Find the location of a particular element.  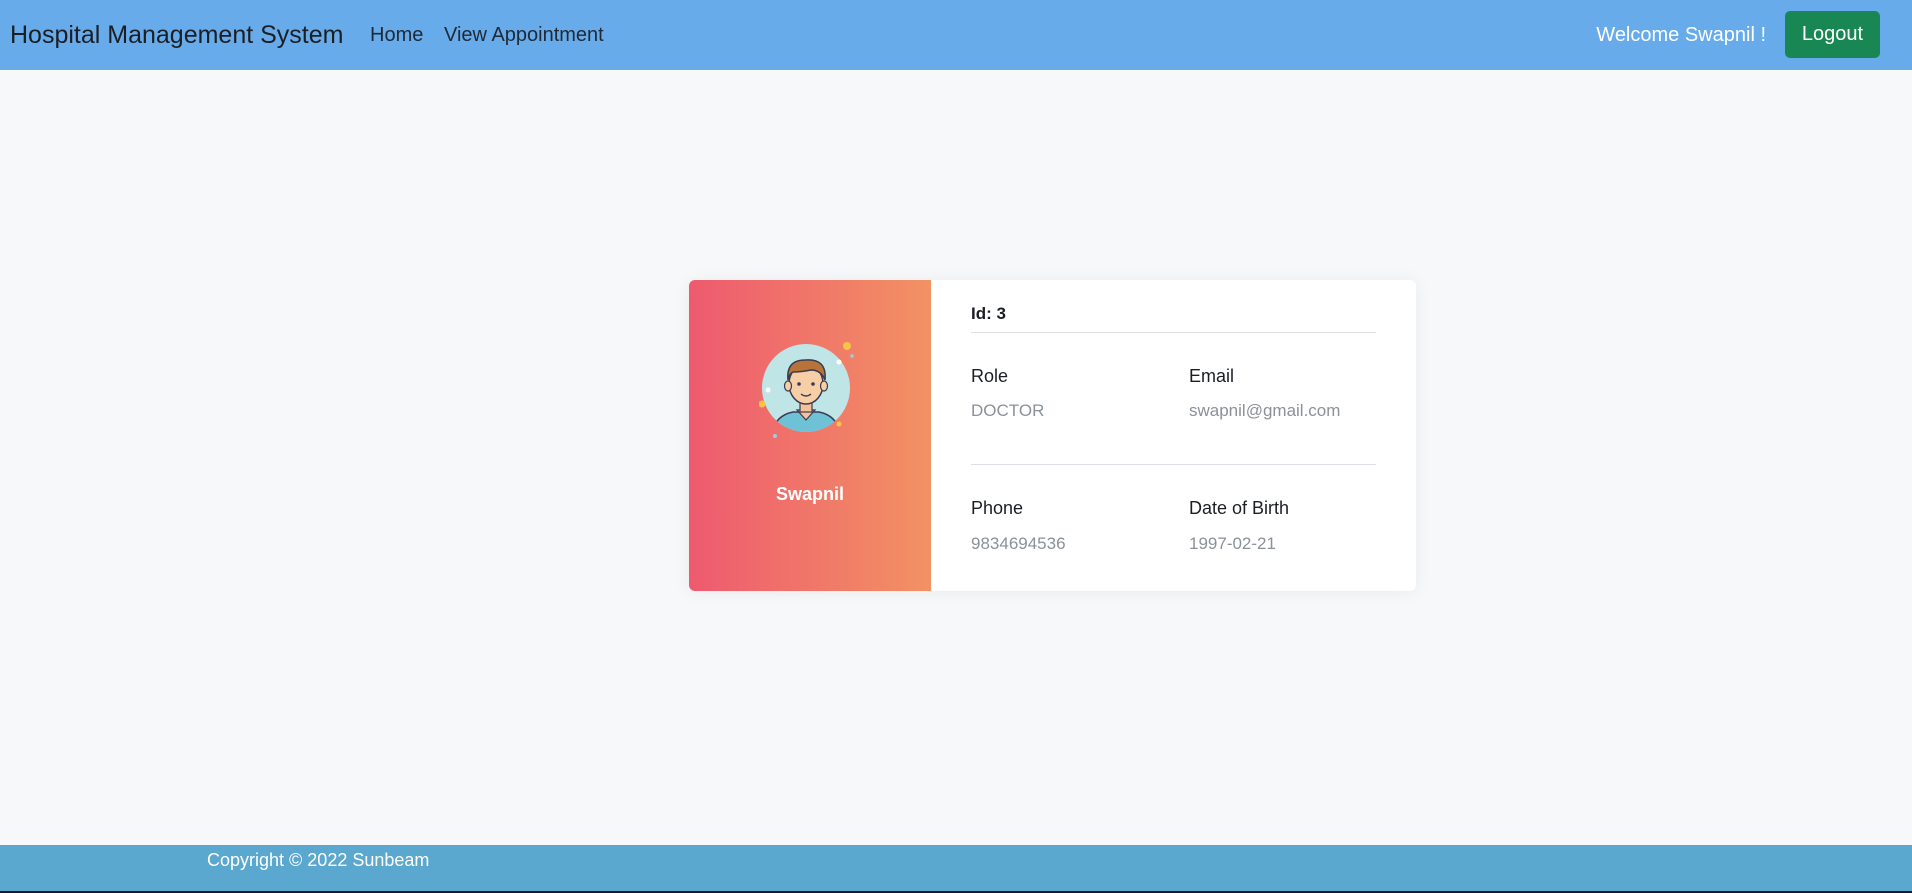

email-value: swapnil@gmail.com is located at coordinates (1265, 410).